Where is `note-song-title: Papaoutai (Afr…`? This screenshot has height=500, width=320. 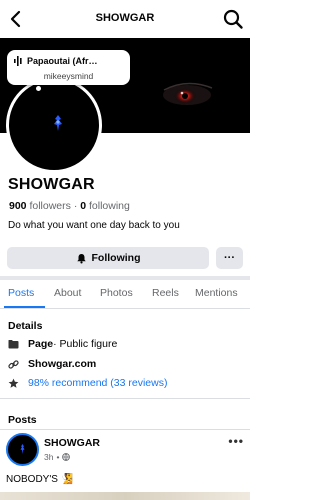 note-song-title: Papaoutai (Afr… is located at coordinates (62, 61).